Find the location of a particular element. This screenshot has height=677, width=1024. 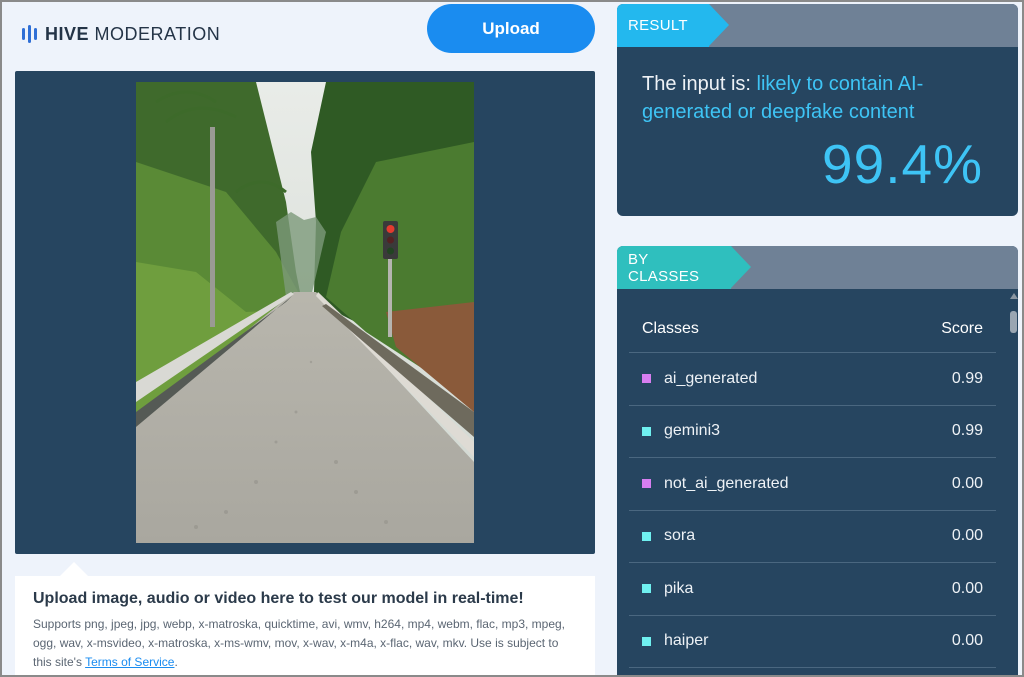

table-header: Classes Score is located at coordinates (812, 329).